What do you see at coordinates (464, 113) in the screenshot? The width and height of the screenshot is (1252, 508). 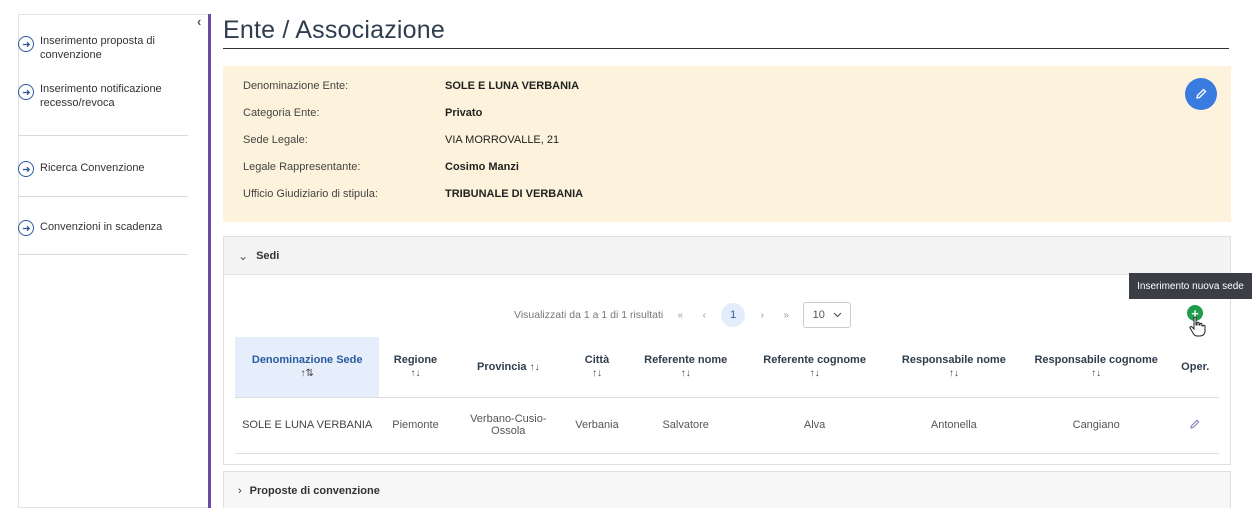 I see `info-value: Privato` at bounding box center [464, 113].